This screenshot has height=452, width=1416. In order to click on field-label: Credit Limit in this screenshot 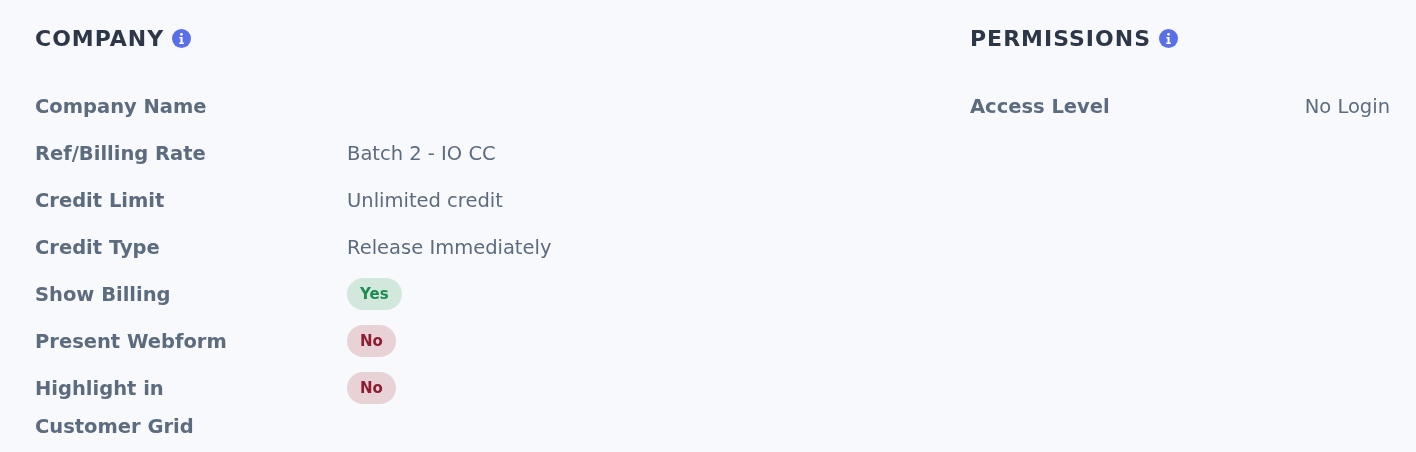, I will do `click(100, 201)`.